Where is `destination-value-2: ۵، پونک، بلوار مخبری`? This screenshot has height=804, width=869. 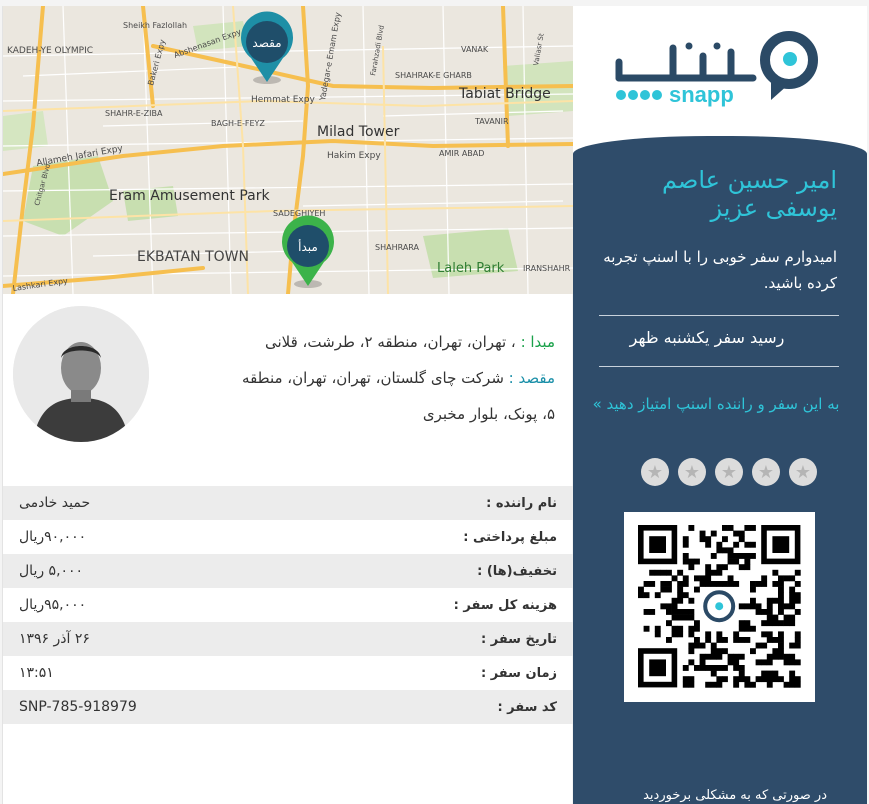
destination-value-2: ۵، پونک، بلوار مخبری is located at coordinates (488, 414).